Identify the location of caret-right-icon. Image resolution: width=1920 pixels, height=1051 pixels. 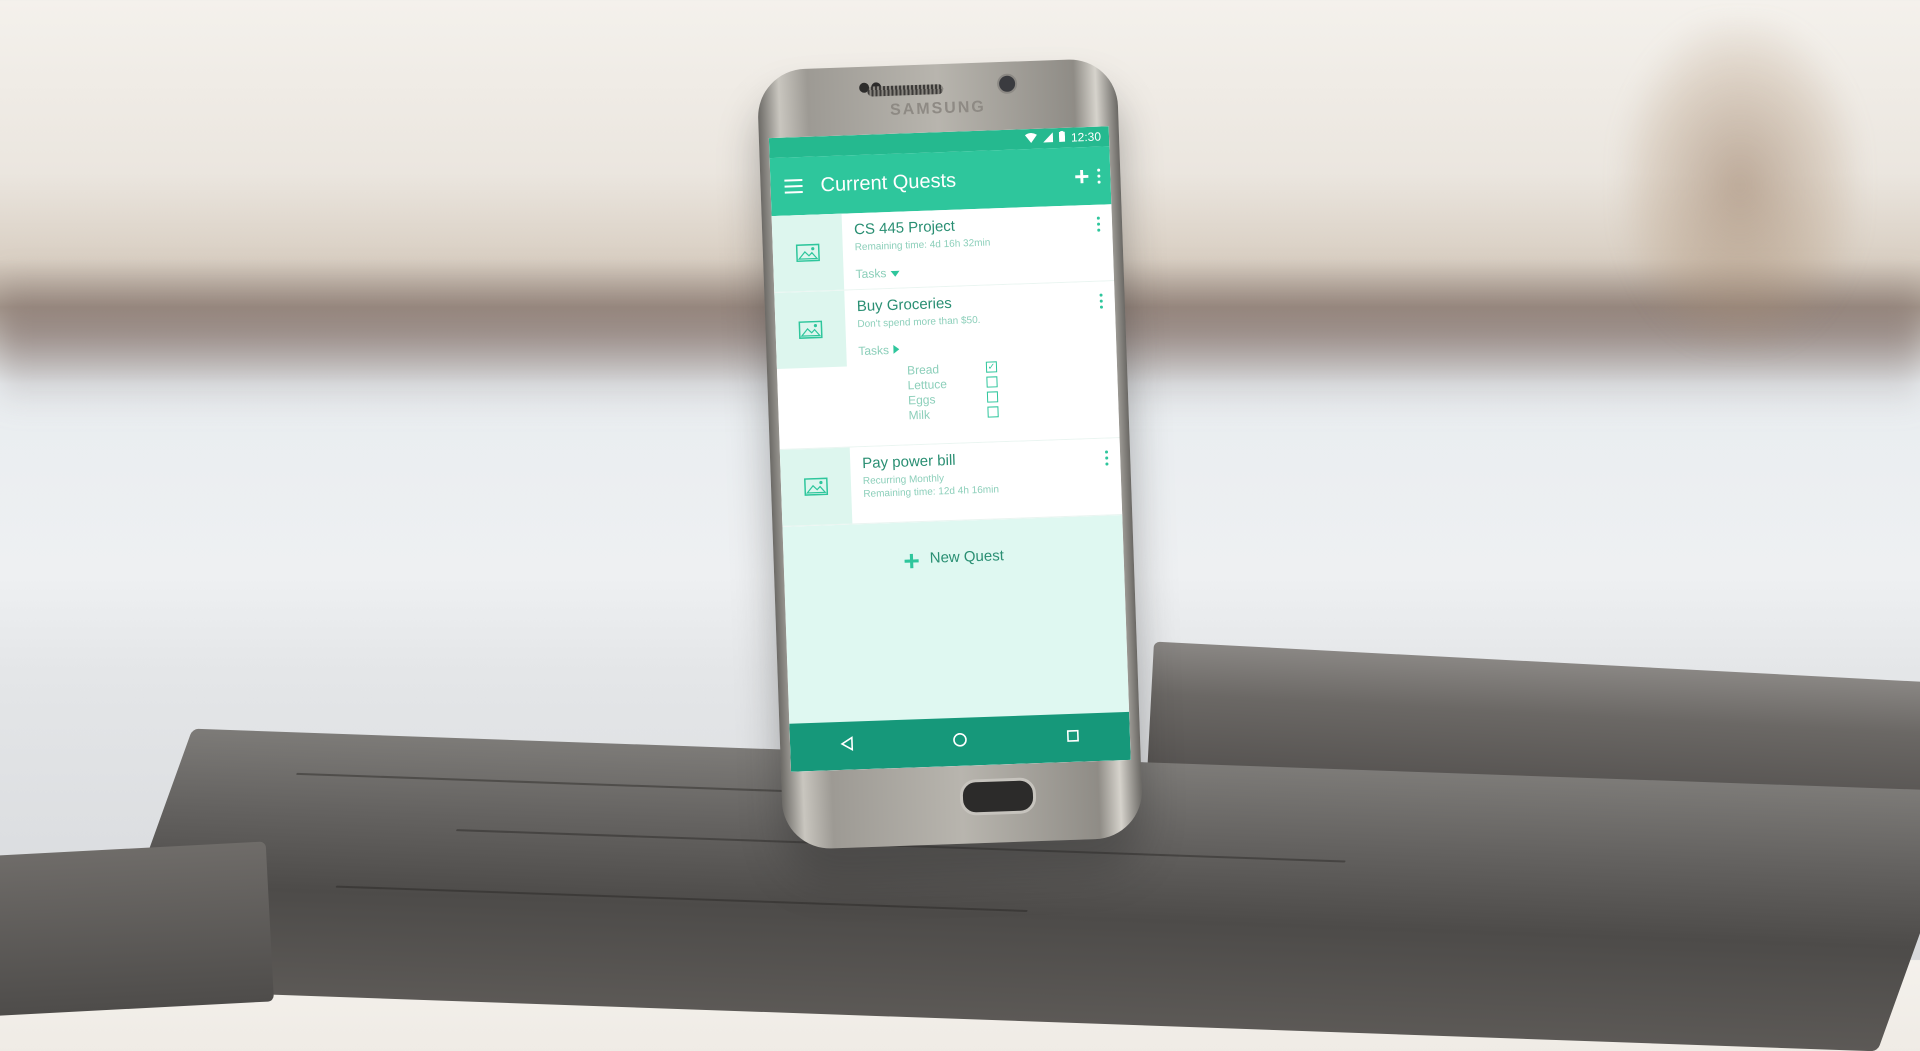
(895, 350).